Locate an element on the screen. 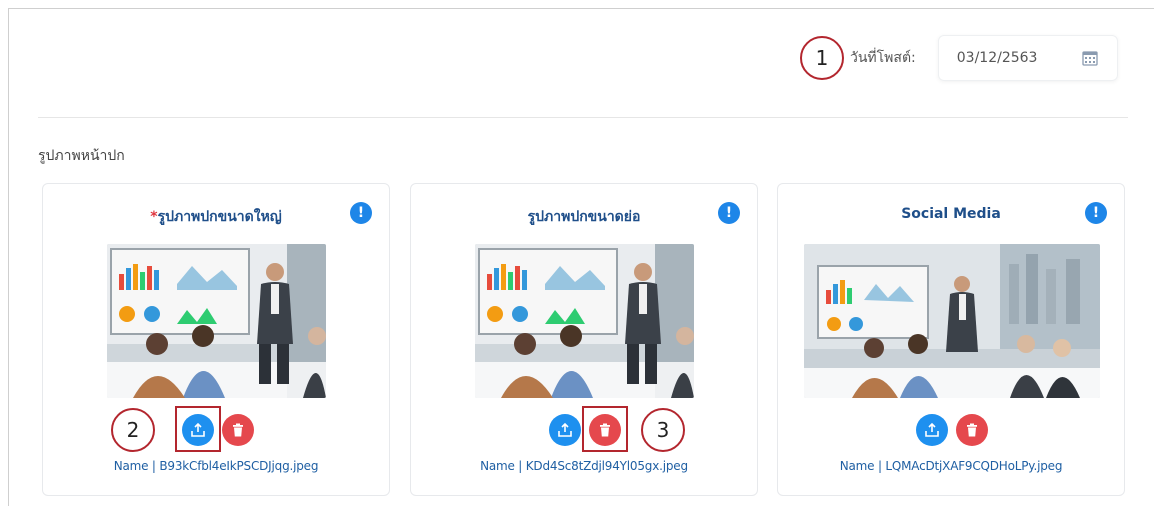 This screenshot has height=506, width=1154. card-title: รูปภาพปกขนาดย่อ is located at coordinates (584, 217).